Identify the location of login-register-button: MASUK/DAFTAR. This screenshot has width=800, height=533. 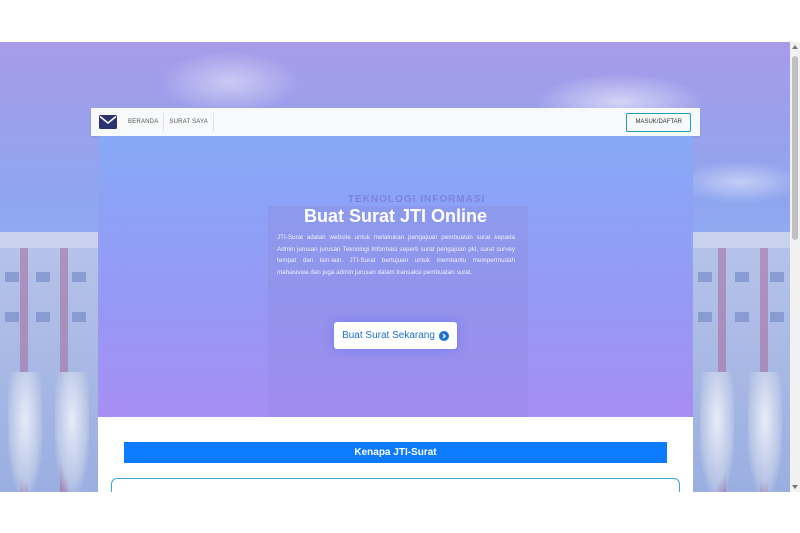
(658, 122).